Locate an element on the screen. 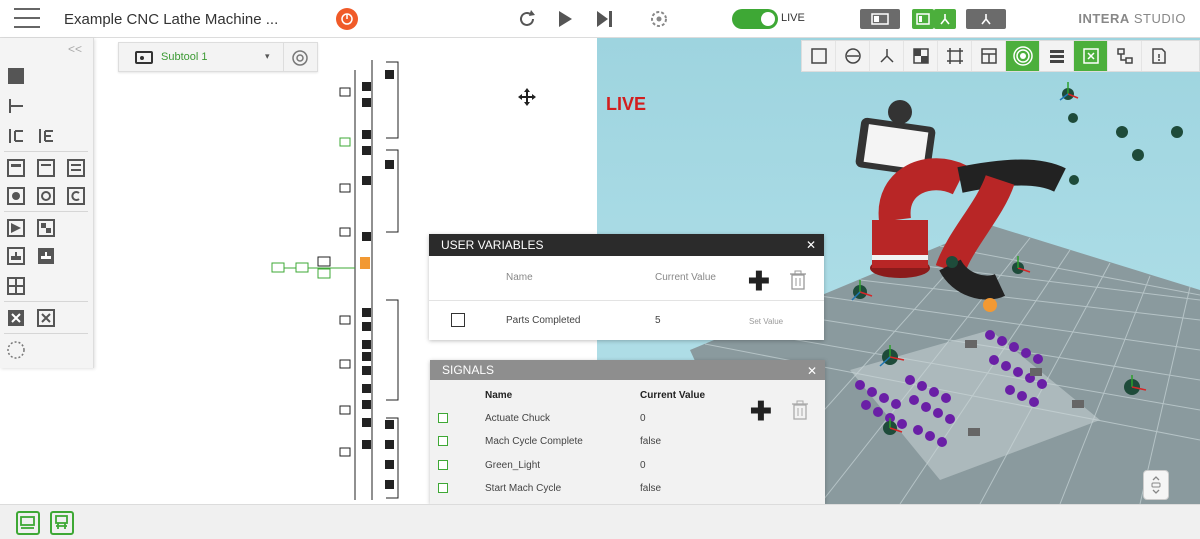 This screenshot has height=539, width=1200. contact-node-icon is located at coordinates (76, 196).